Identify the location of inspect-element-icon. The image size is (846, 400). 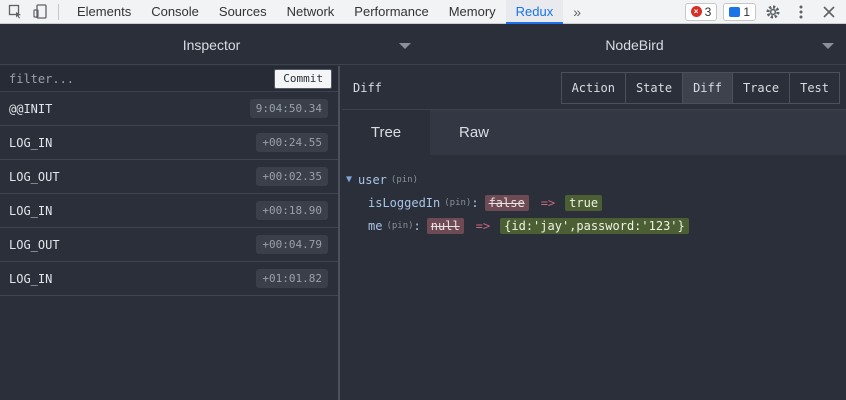
(15, 12).